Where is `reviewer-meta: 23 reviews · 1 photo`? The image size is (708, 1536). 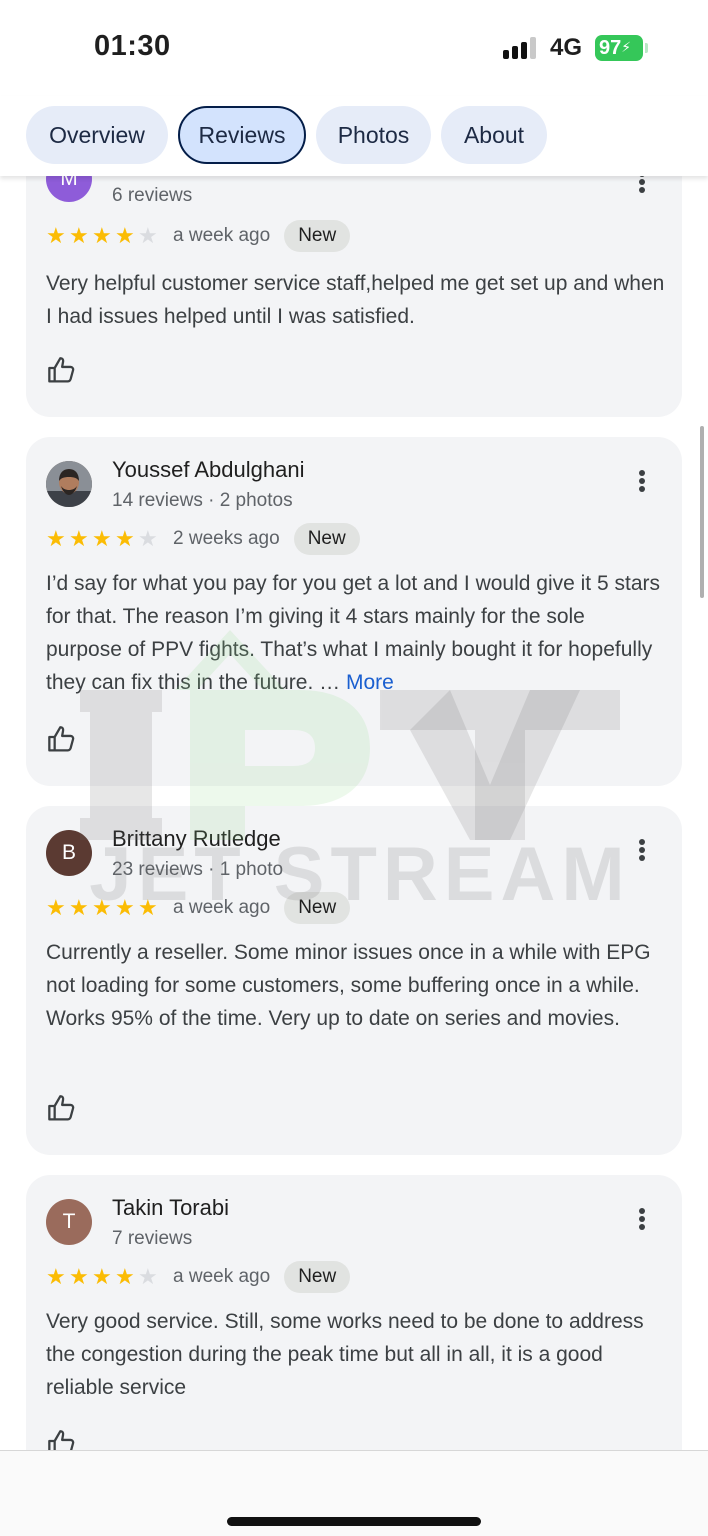
reviewer-meta: 23 reviews · 1 photo is located at coordinates (197, 870).